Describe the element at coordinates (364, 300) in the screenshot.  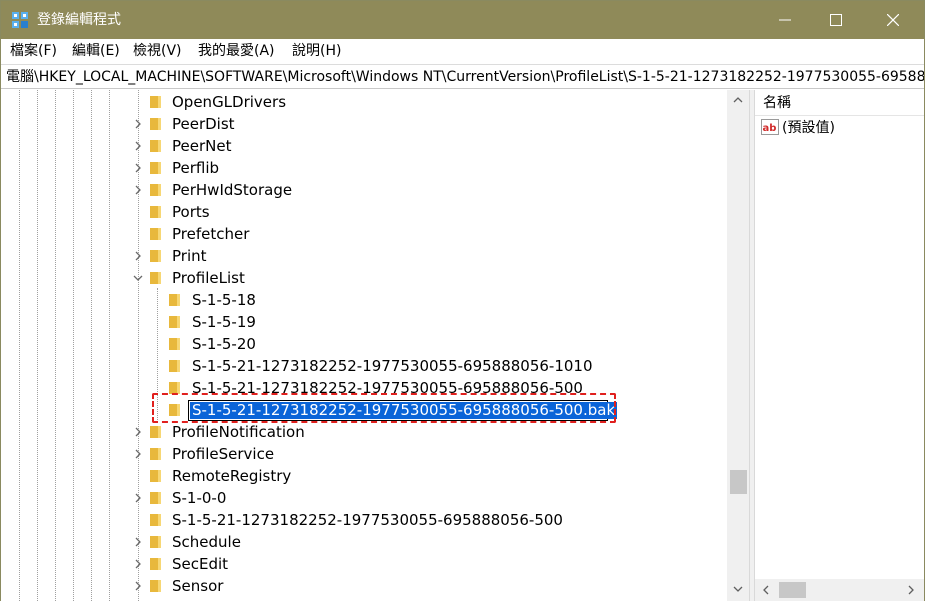
I see `tree-node: S-1-5-18` at that location.